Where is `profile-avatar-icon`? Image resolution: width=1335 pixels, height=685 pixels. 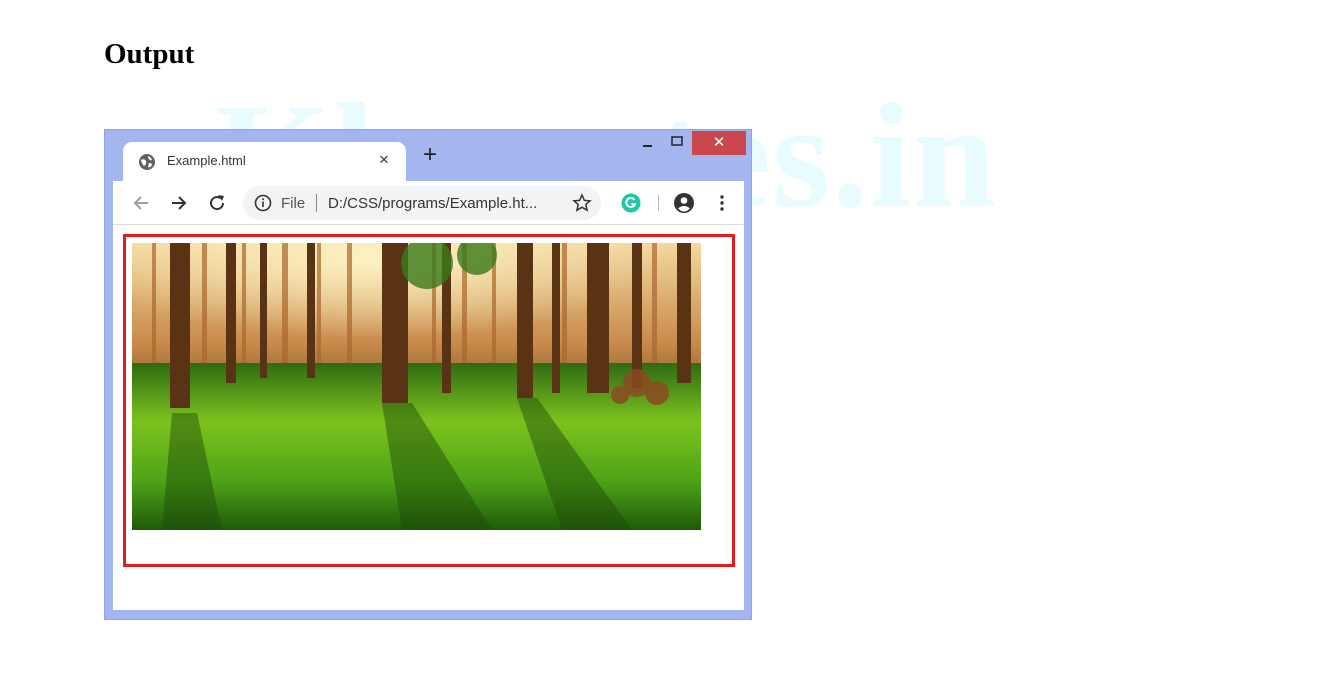
profile-avatar-icon is located at coordinates (684, 203).